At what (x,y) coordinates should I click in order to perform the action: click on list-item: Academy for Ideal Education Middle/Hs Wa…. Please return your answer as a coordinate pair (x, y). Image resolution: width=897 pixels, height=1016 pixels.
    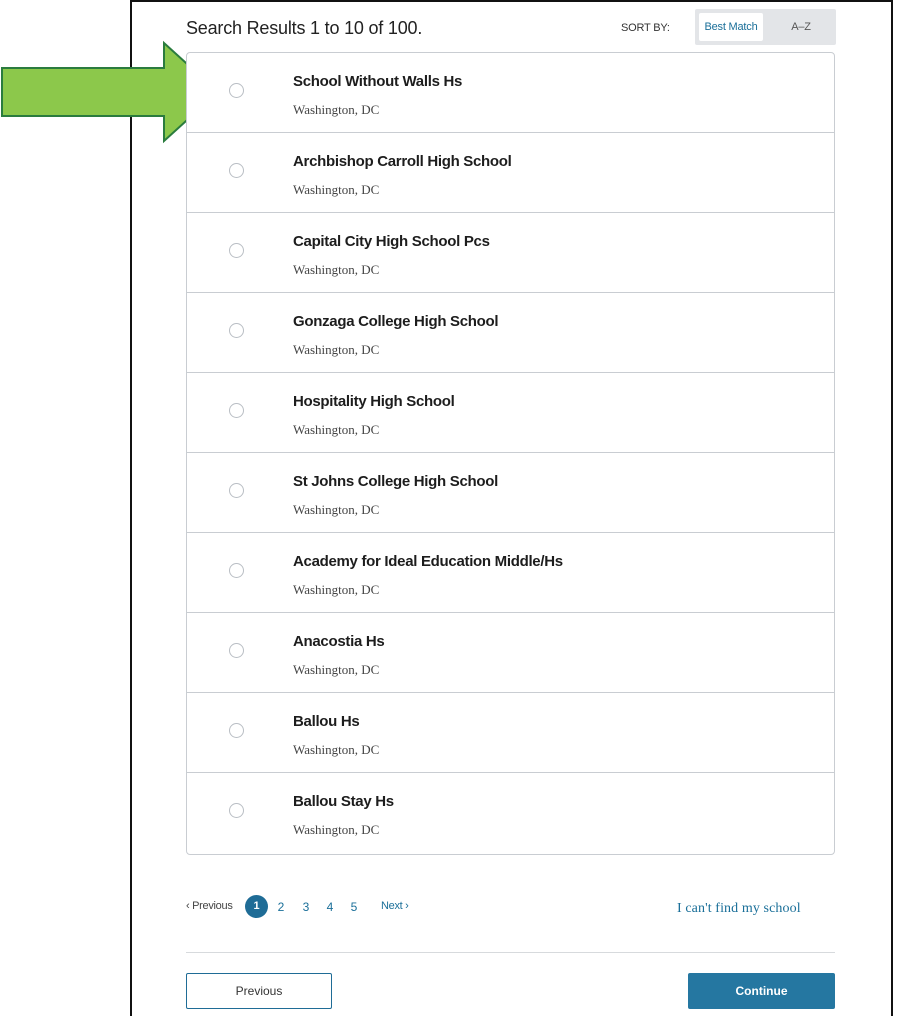
    Looking at the image, I should click on (510, 573).